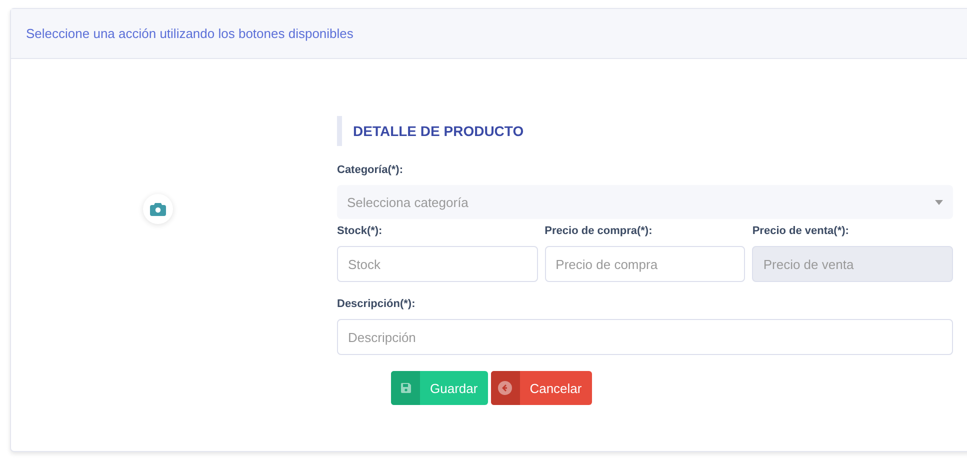 This screenshot has width=967, height=466. I want to click on cancel-button: Cancelar, so click(541, 388).